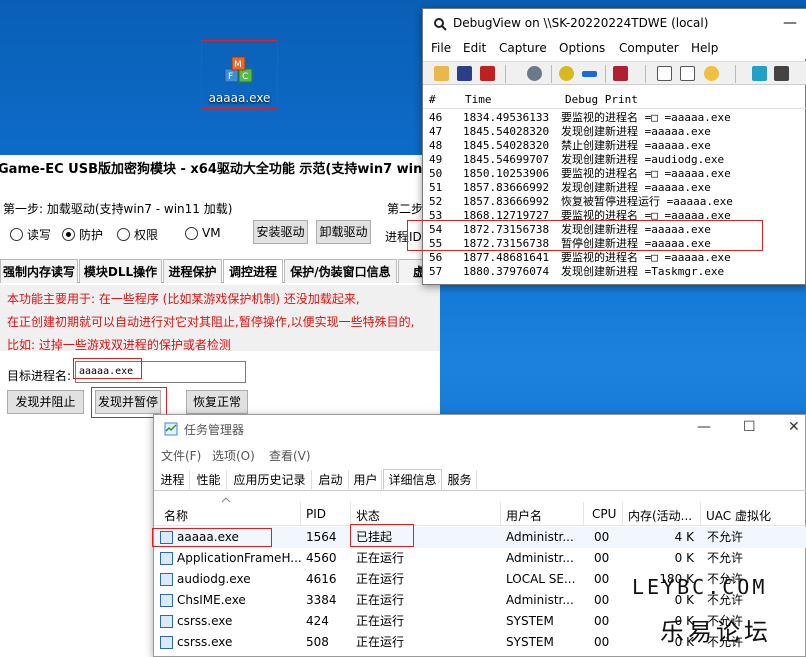  I want to click on radio-label: 防护, so click(91, 235).